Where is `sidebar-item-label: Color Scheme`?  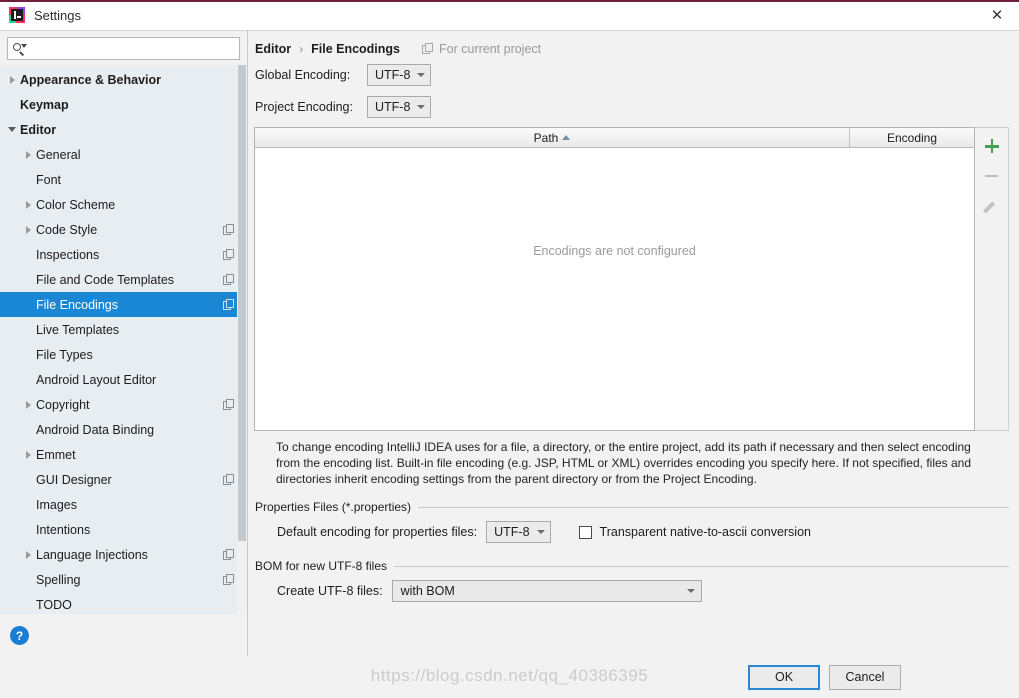
sidebar-item-label: Color Scheme is located at coordinates (76, 204).